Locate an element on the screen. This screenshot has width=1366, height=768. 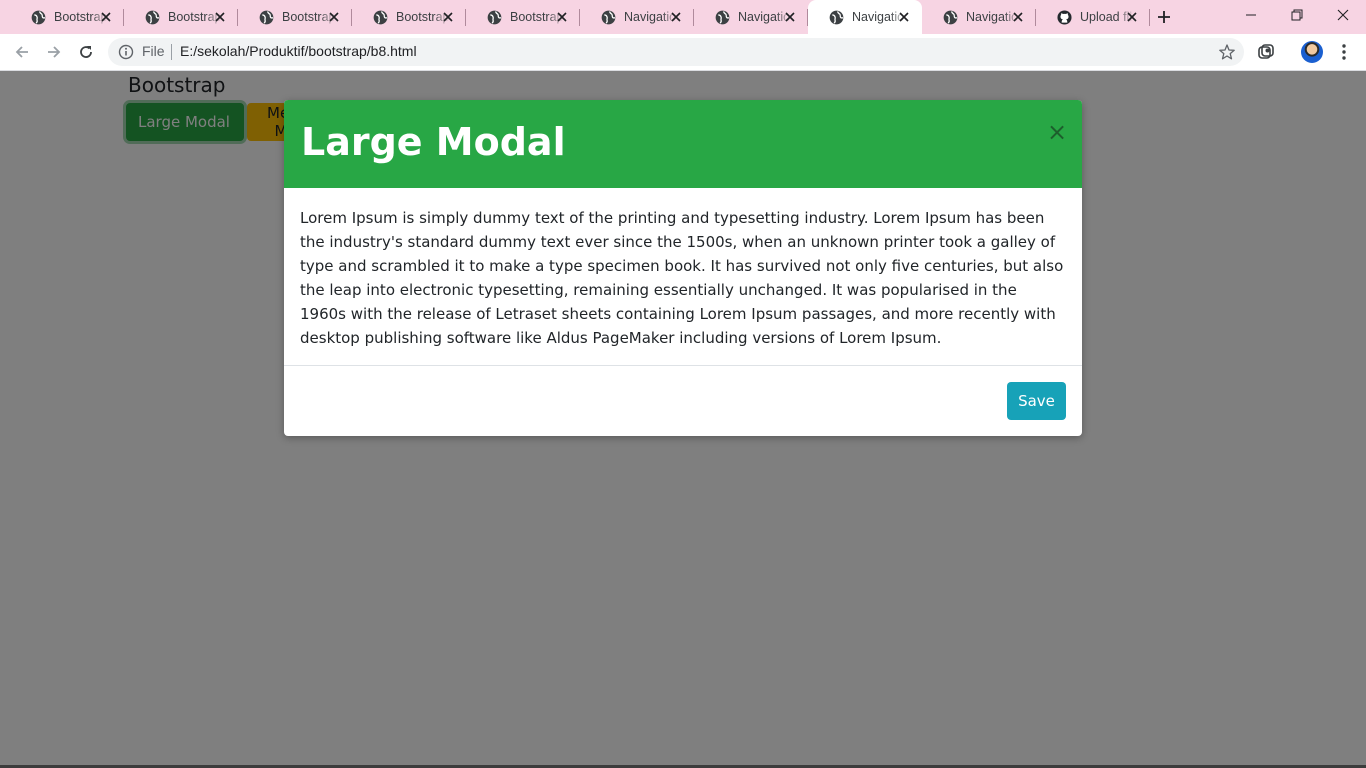
back-button is located at coordinates (22, 52).